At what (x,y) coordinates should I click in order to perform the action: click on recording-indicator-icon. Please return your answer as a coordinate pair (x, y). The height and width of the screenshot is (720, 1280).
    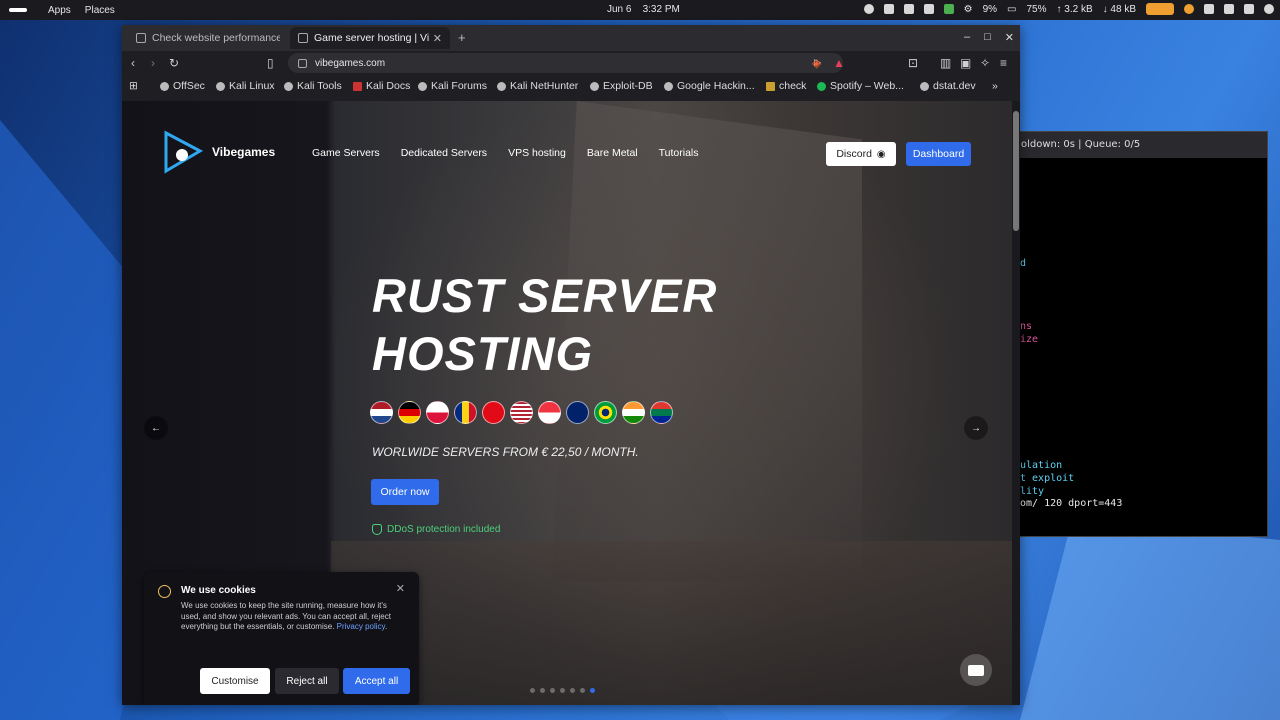
    Looking at the image, I should click on (1160, 9).